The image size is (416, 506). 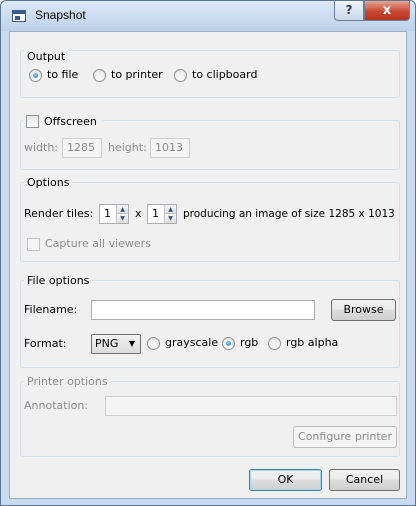 I want to click on to-file-label: to file, so click(x=62, y=75).